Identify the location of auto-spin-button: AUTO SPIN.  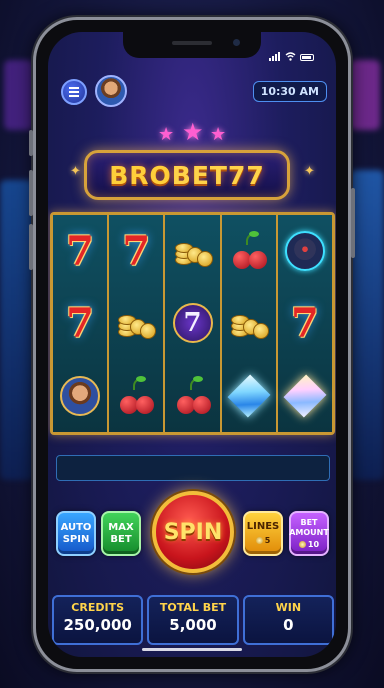
(76, 533).